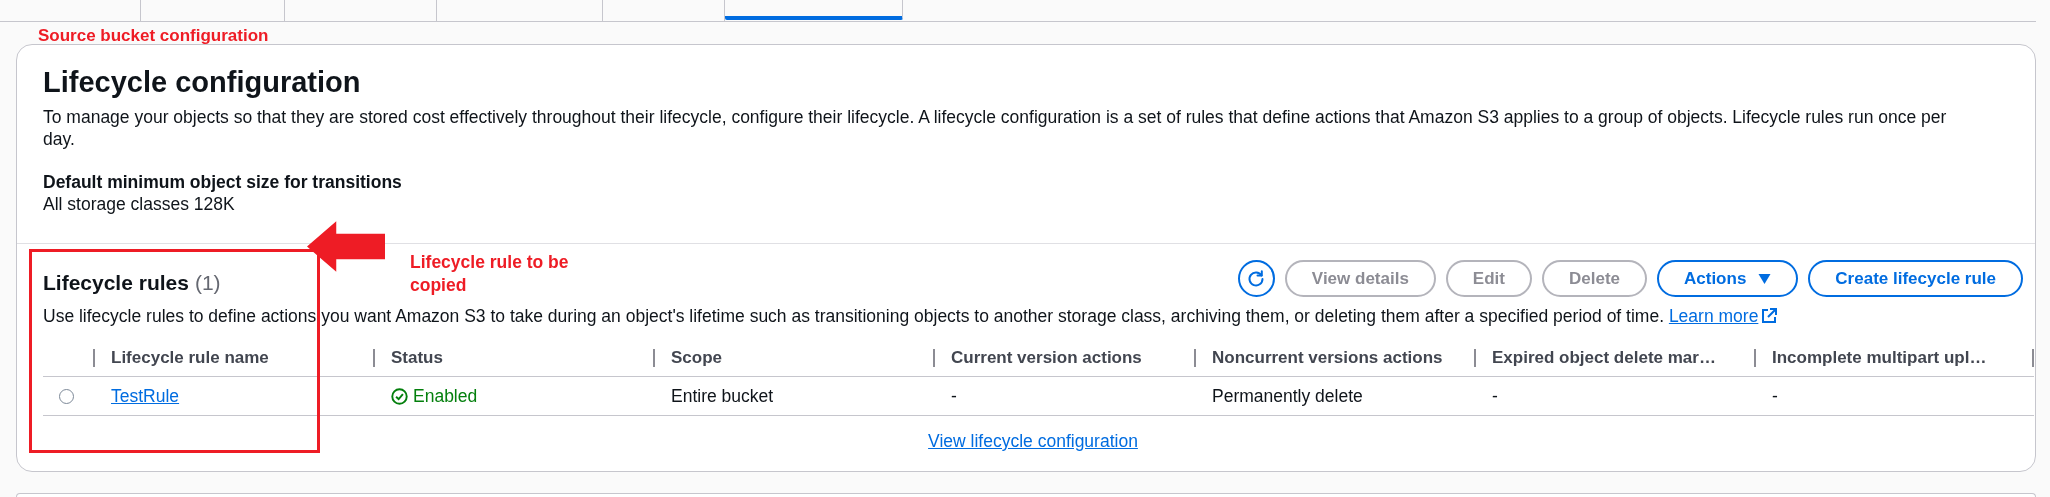 Image resolution: width=2050 pixels, height=497 pixels. What do you see at coordinates (417, 358) in the screenshot?
I see `column-header: Status` at bounding box center [417, 358].